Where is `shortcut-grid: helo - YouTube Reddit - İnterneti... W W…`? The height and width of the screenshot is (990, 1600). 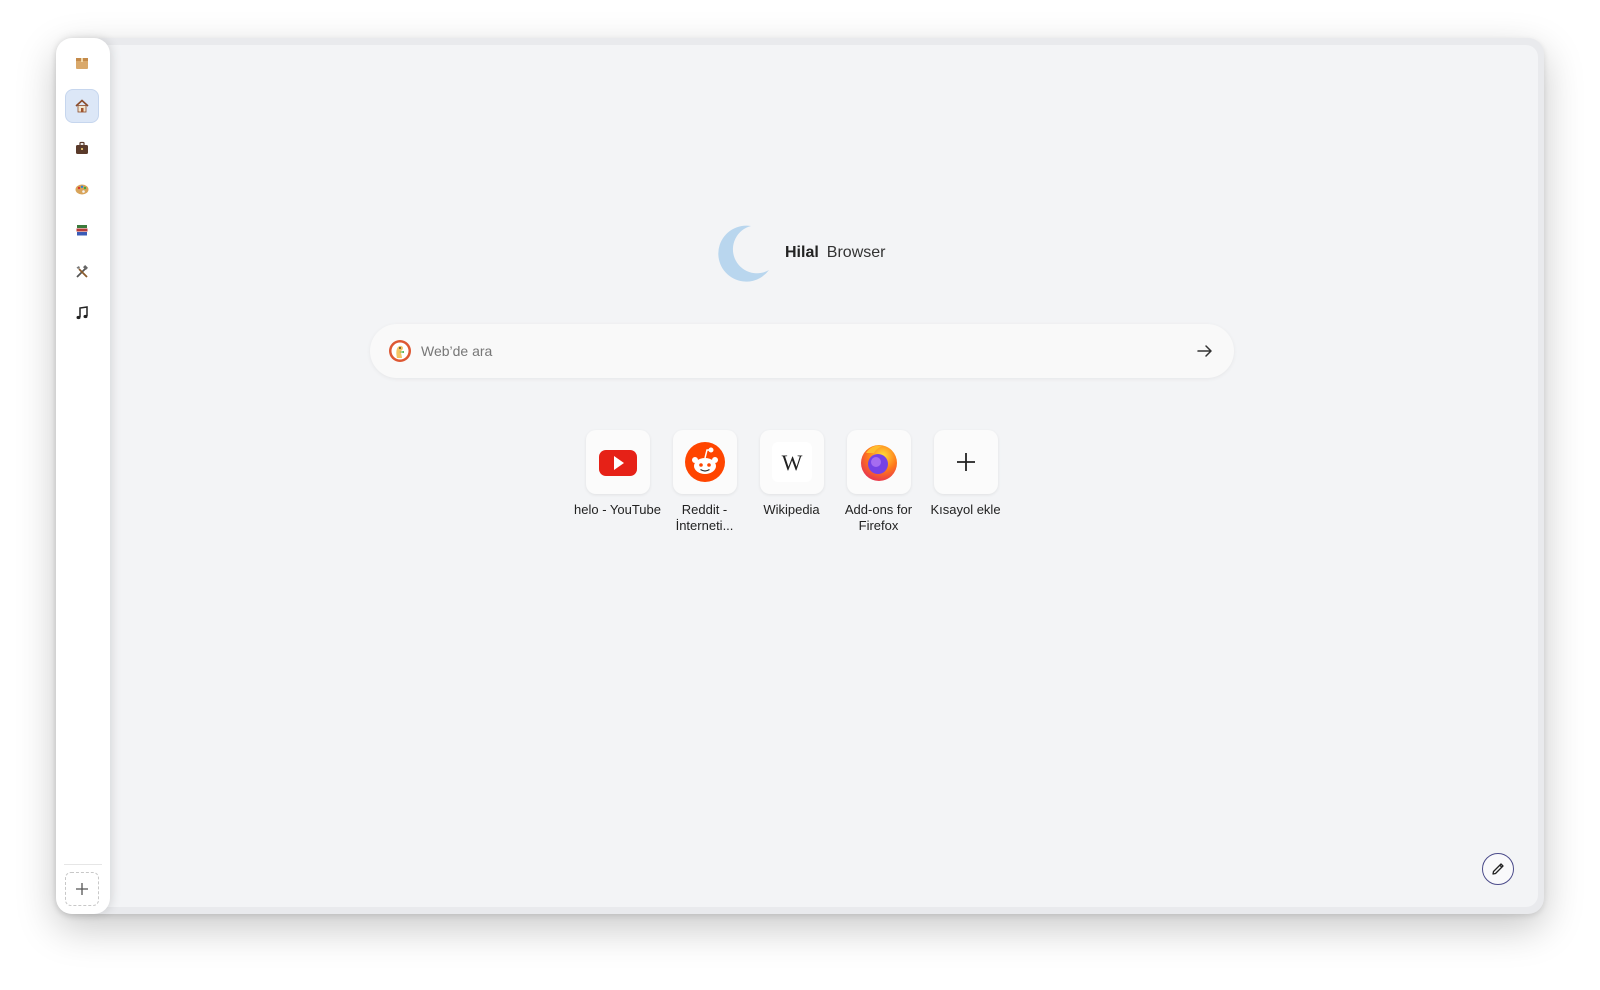 shortcut-grid: helo - YouTube Reddit - İnterneti... W W… is located at coordinates (791, 482).